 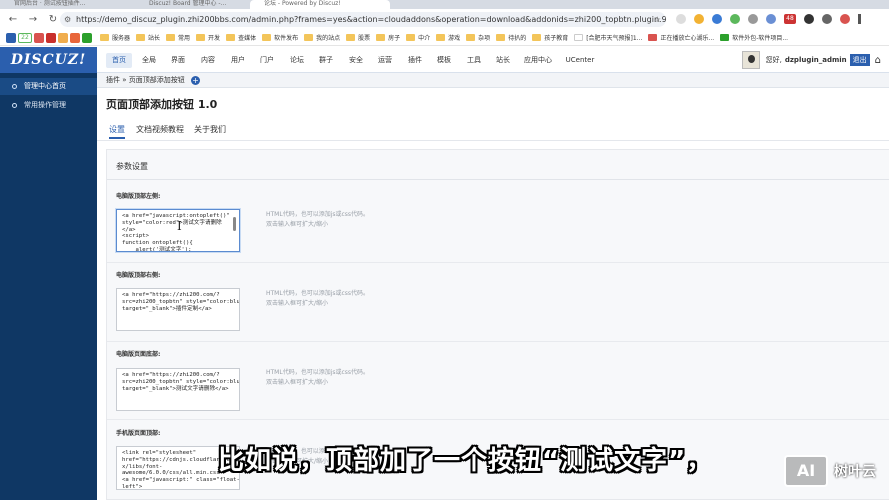 What do you see at coordinates (498, 341) in the screenshot?
I see `field-divider` at bounding box center [498, 341].